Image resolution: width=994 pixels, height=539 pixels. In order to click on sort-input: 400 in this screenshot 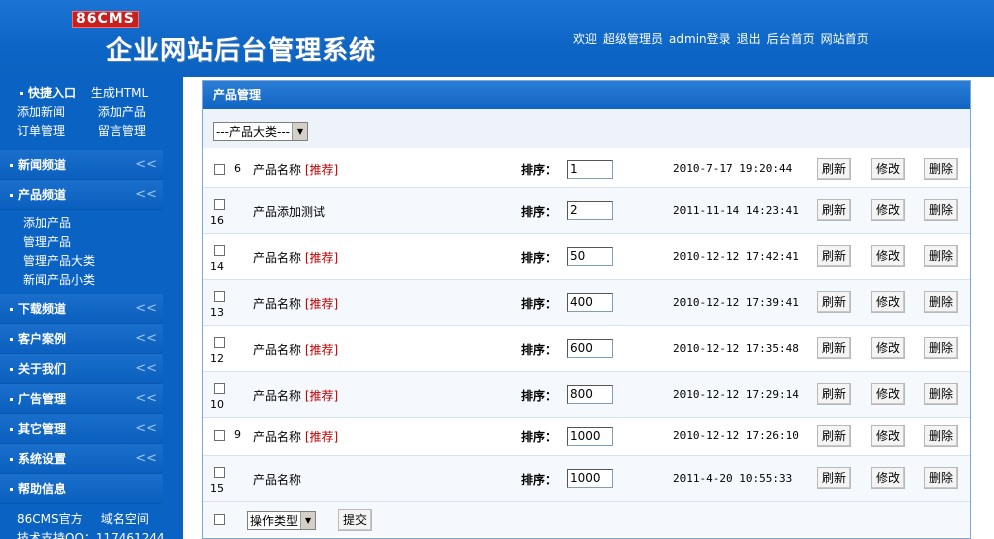, I will do `click(590, 302)`.